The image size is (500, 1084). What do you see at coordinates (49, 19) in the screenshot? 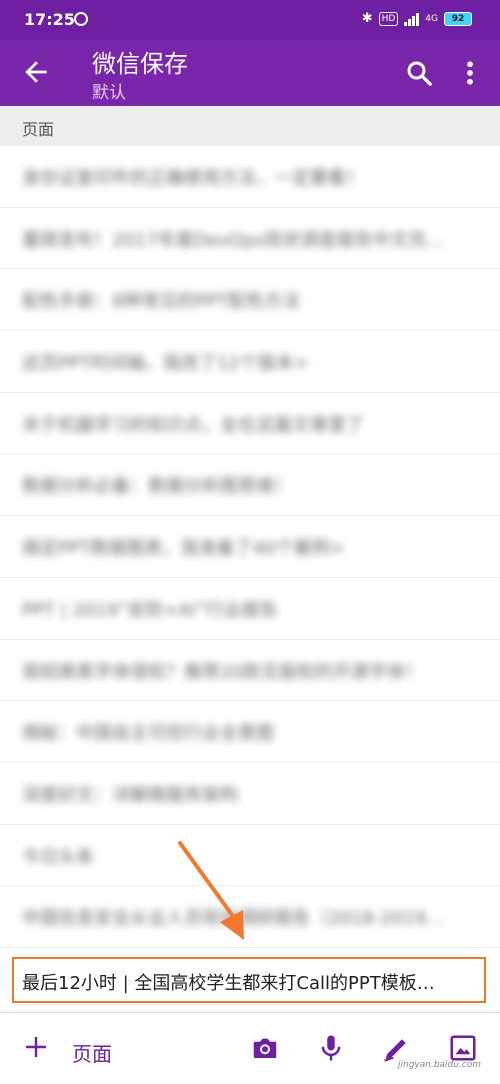
I see `status-time: 17:25` at bounding box center [49, 19].